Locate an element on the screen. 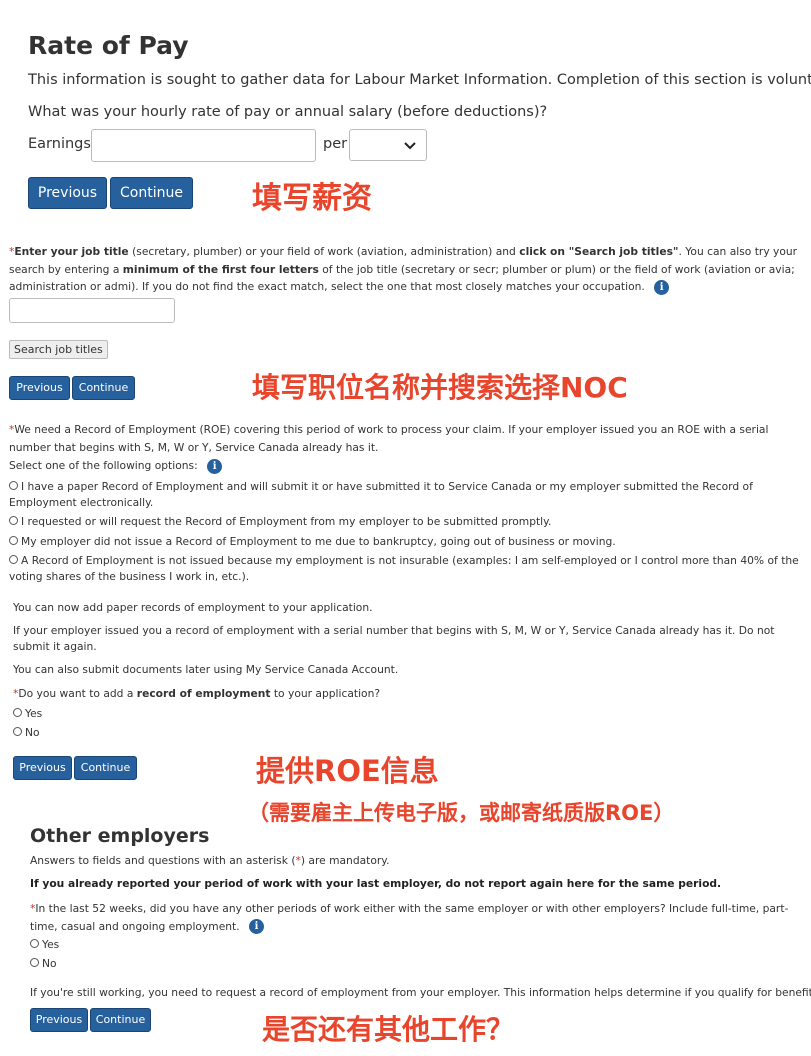  add-roe-question-text-1: Do you want to add a is located at coordinates (77, 693).